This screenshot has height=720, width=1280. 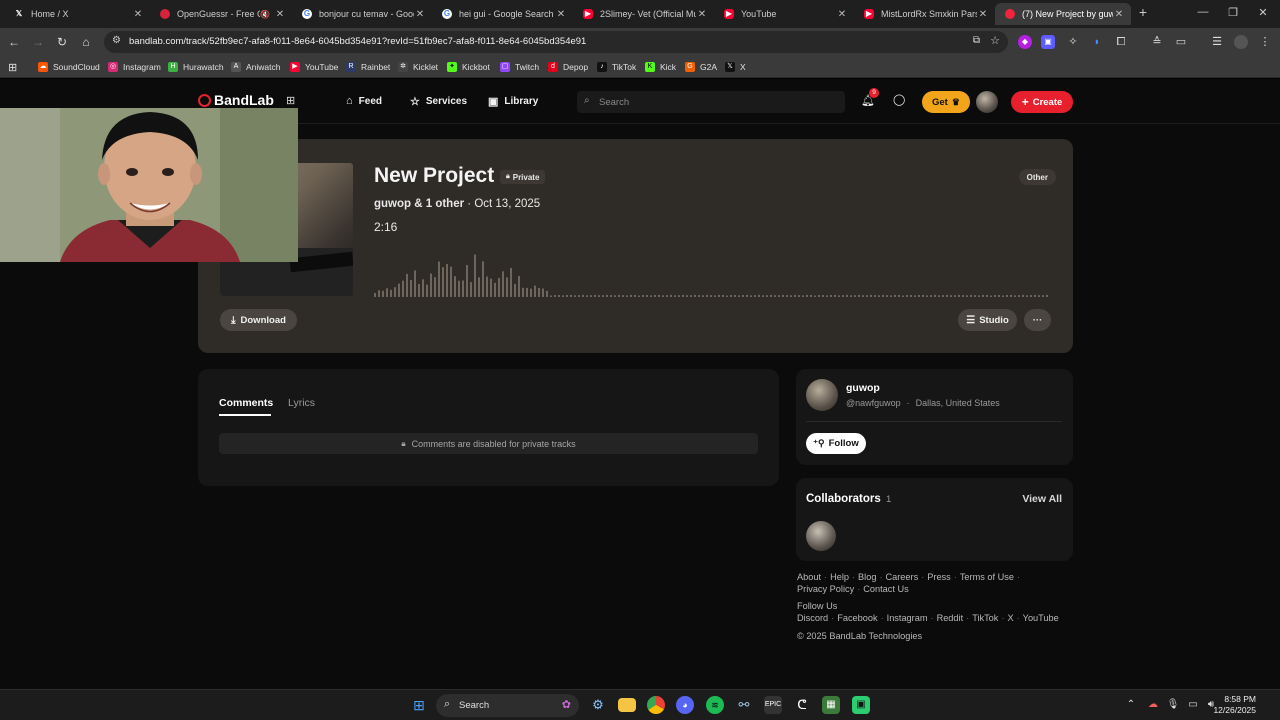 I want to click on tab-home-x: 𝕏 Home / X ✕, so click(x=77, y=14).